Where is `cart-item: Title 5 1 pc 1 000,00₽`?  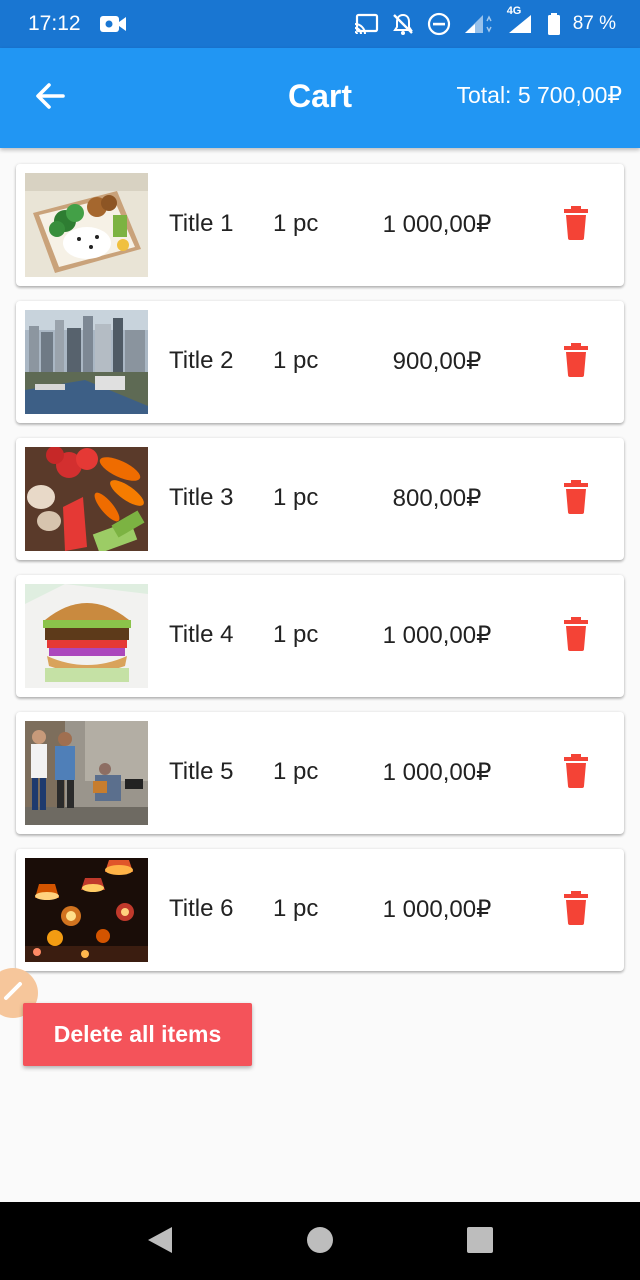
cart-item: Title 5 1 pc 1 000,00₽ is located at coordinates (320, 773).